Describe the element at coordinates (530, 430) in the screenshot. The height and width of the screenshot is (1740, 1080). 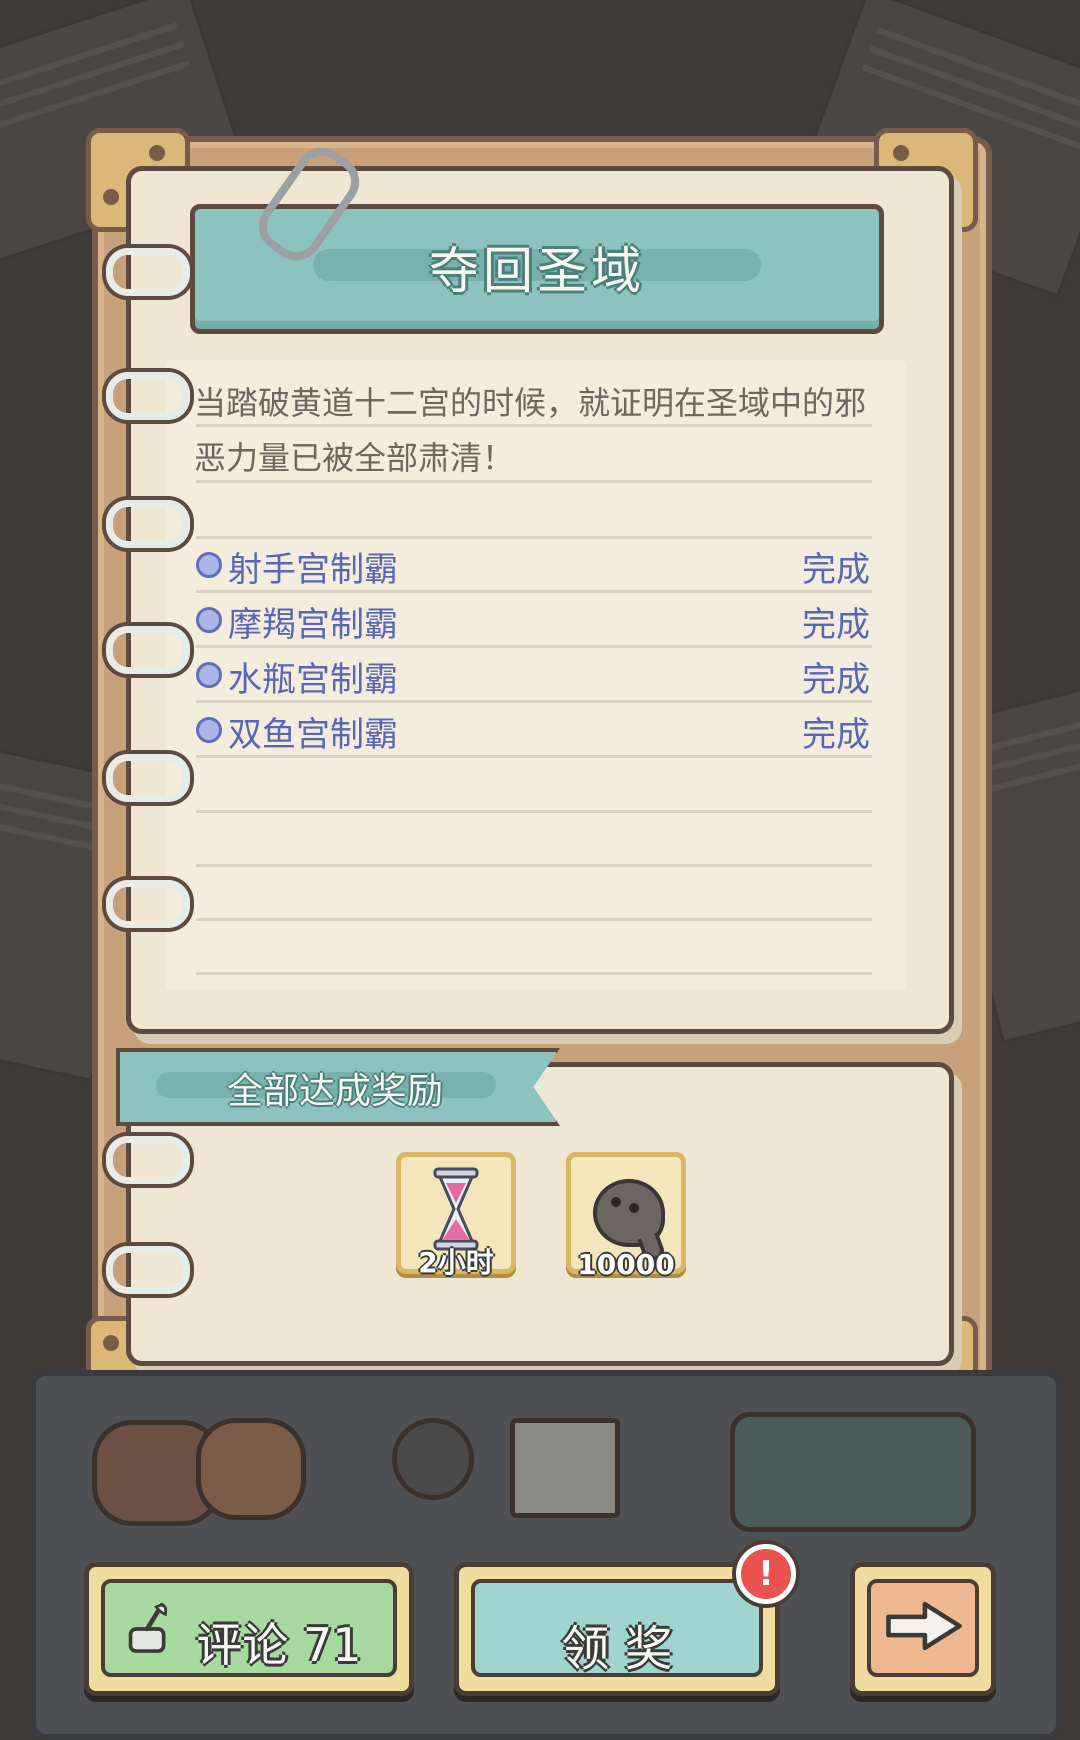
I see `quest-description: 当踏破黄道十二宫的时候，就证明在圣域中的邪恶力量已被全部肃清！` at that location.